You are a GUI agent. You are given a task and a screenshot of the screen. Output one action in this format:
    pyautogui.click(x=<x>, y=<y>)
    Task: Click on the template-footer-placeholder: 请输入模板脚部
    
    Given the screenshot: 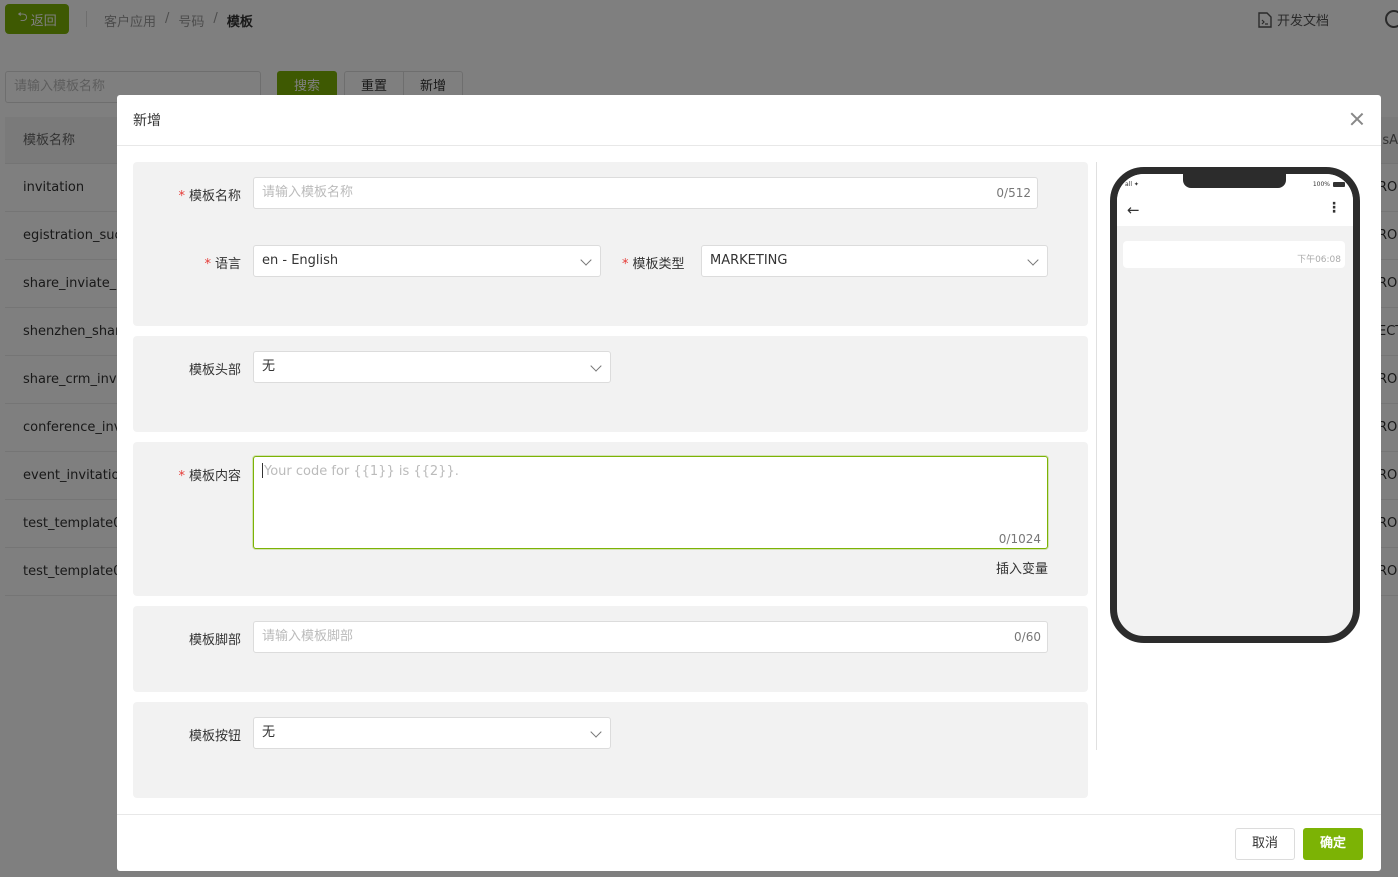 What is the action you would take?
    pyautogui.click(x=308, y=636)
    